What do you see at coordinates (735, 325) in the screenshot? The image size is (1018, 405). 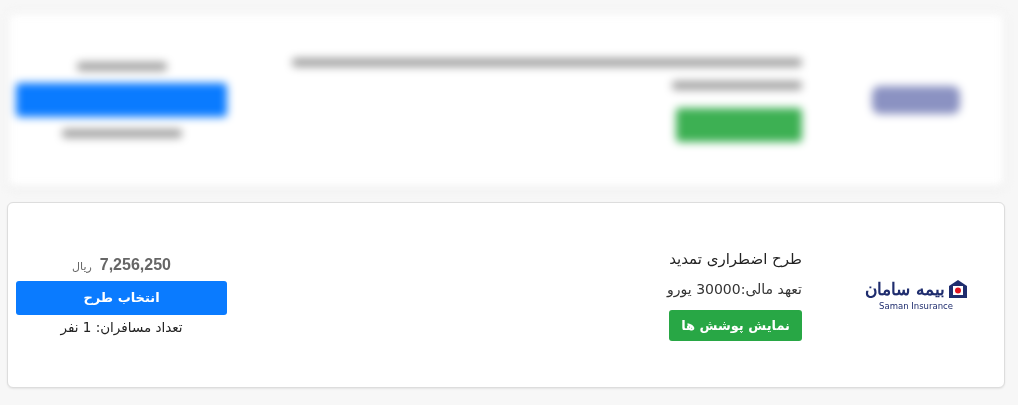 I see `show-coverages-button: نمایش پوشش ها` at bounding box center [735, 325].